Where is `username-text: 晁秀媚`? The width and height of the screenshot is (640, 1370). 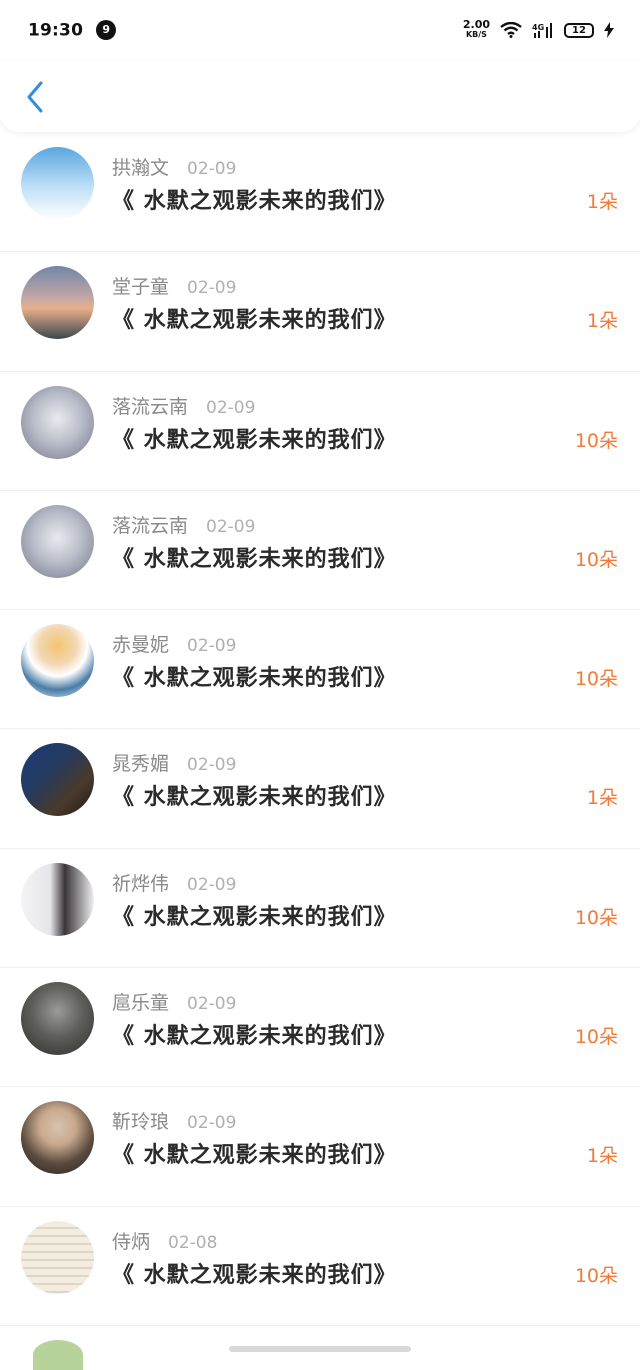
username-text: 晁秀媚 is located at coordinates (141, 764).